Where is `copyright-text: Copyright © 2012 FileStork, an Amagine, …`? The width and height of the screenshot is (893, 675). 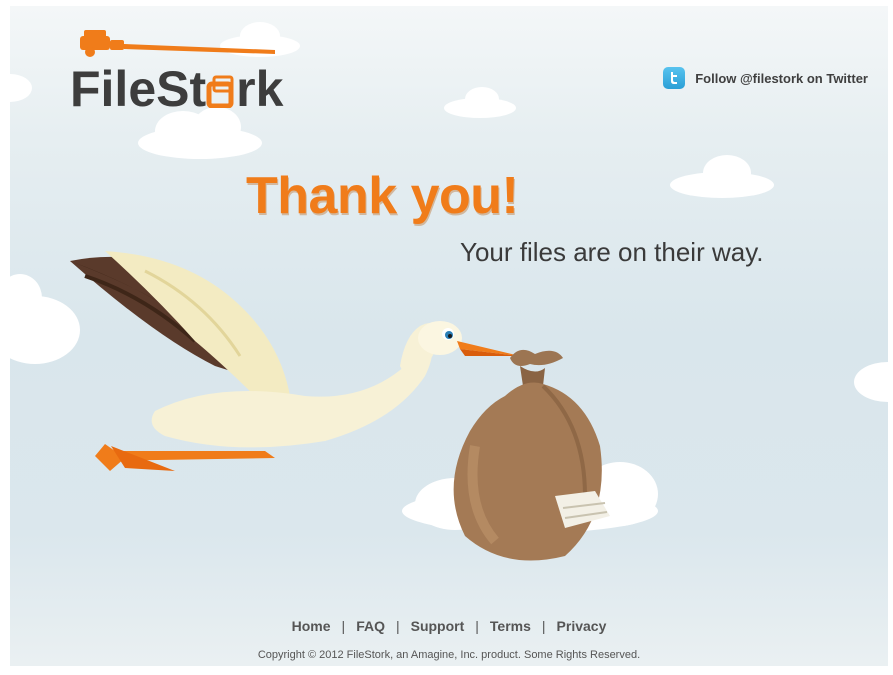
copyright-text: Copyright © 2012 FileStork, an Amagine, … is located at coordinates (449, 655).